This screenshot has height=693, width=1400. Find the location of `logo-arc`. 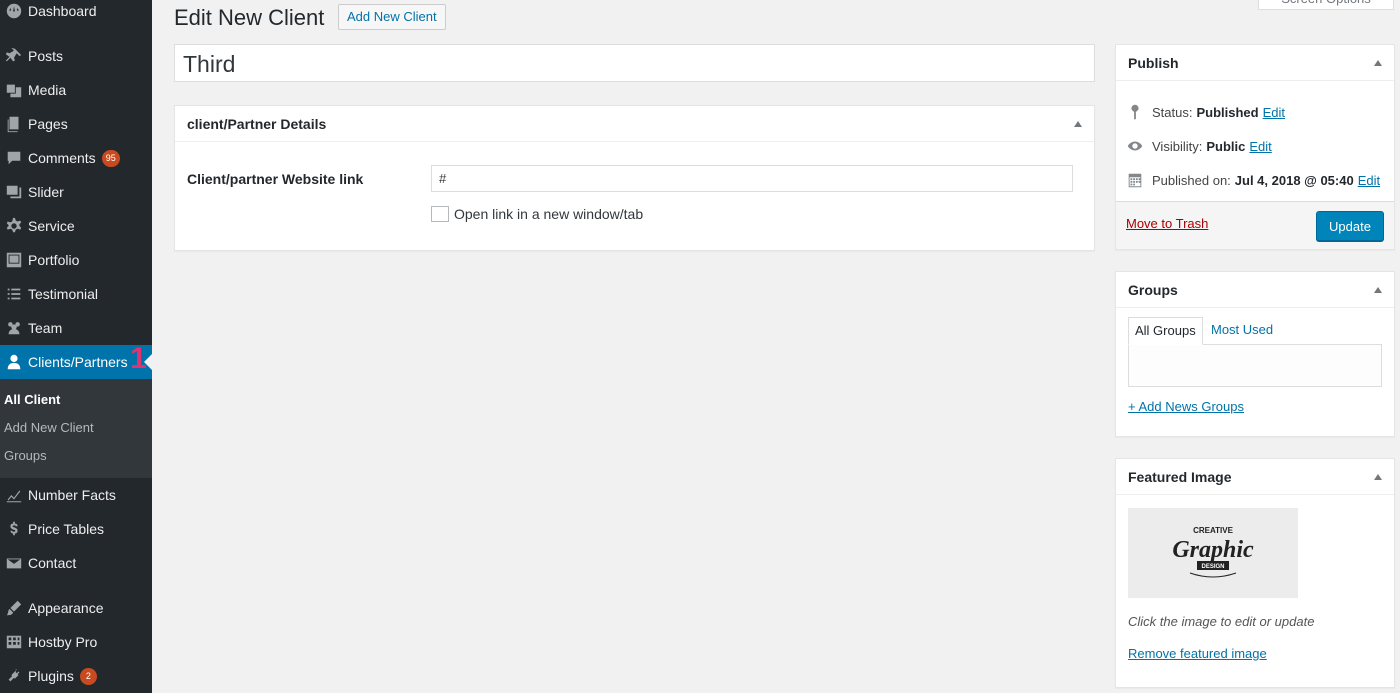

logo-arc is located at coordinates (1213, 575).